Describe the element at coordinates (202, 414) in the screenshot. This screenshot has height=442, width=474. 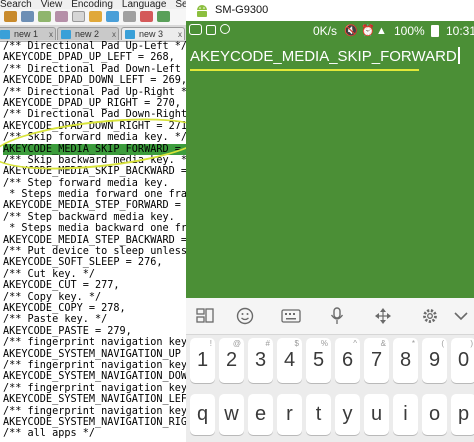
I see `key-q: q` at that location.